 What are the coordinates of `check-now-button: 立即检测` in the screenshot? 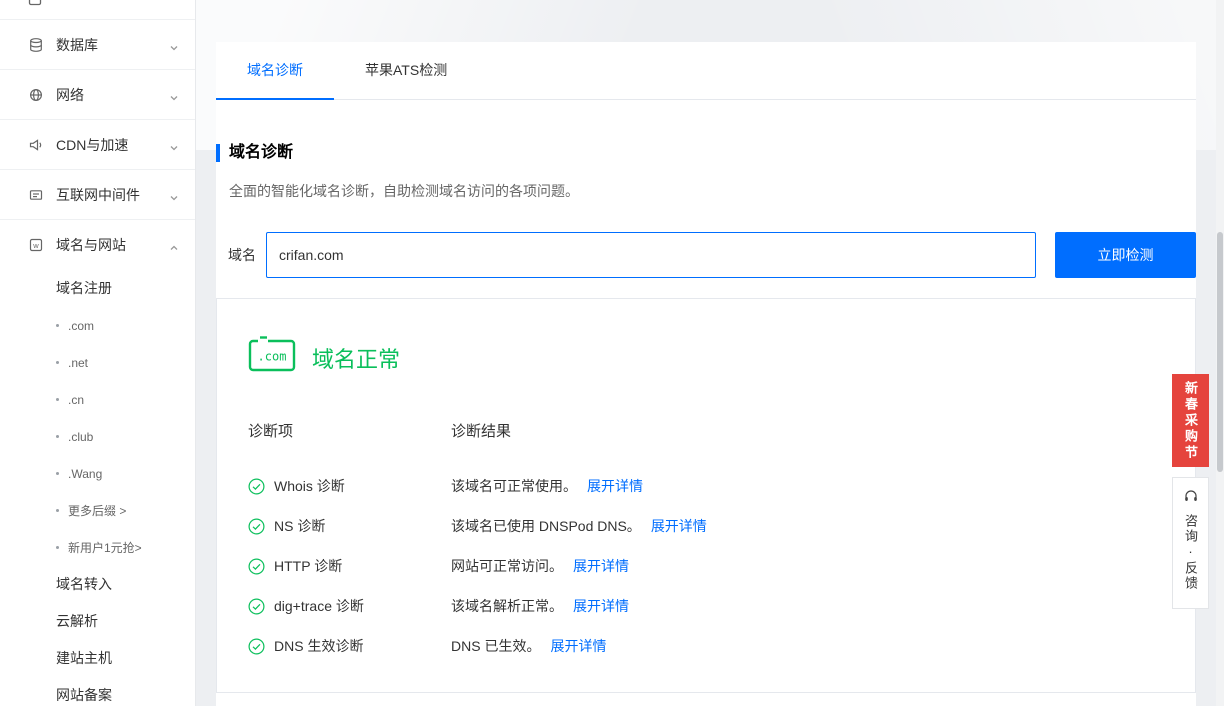 It's located at (1125, 255).